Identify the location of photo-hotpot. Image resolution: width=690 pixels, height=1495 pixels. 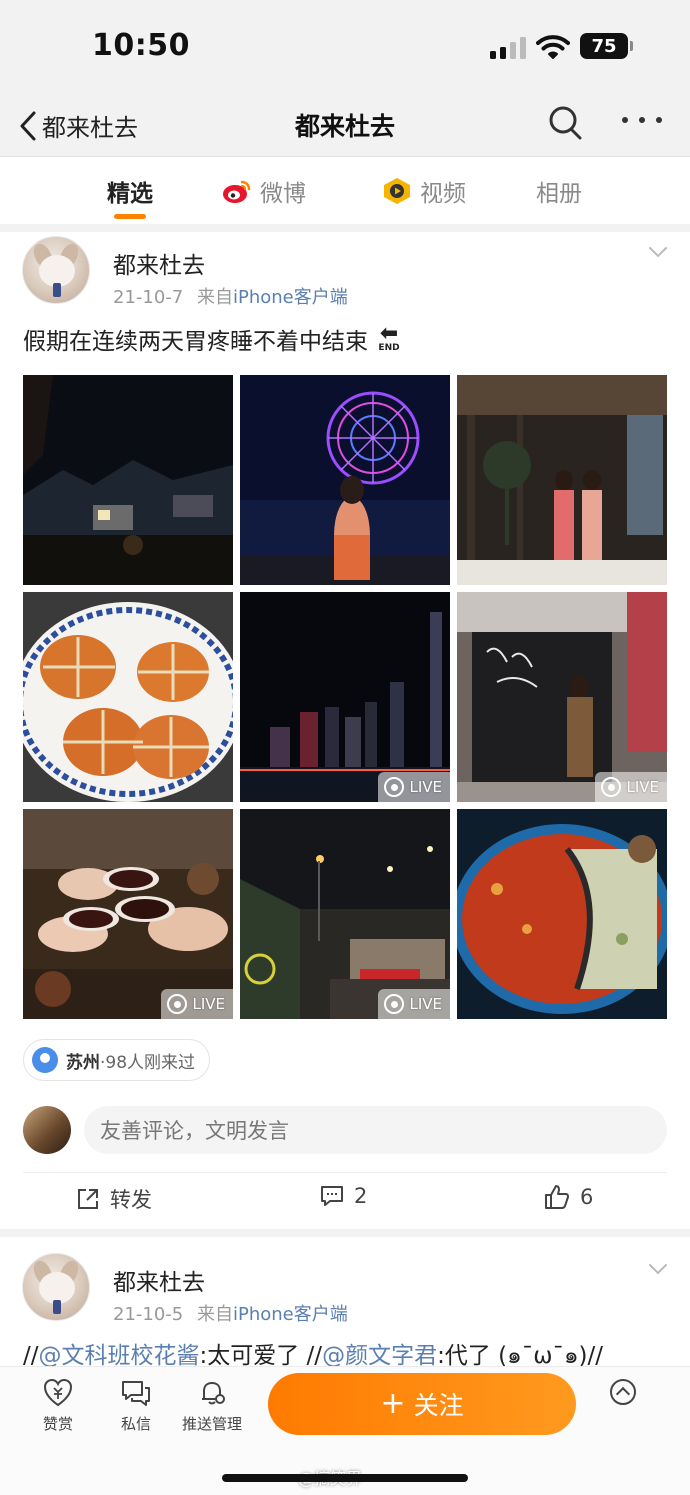
(562, 914).